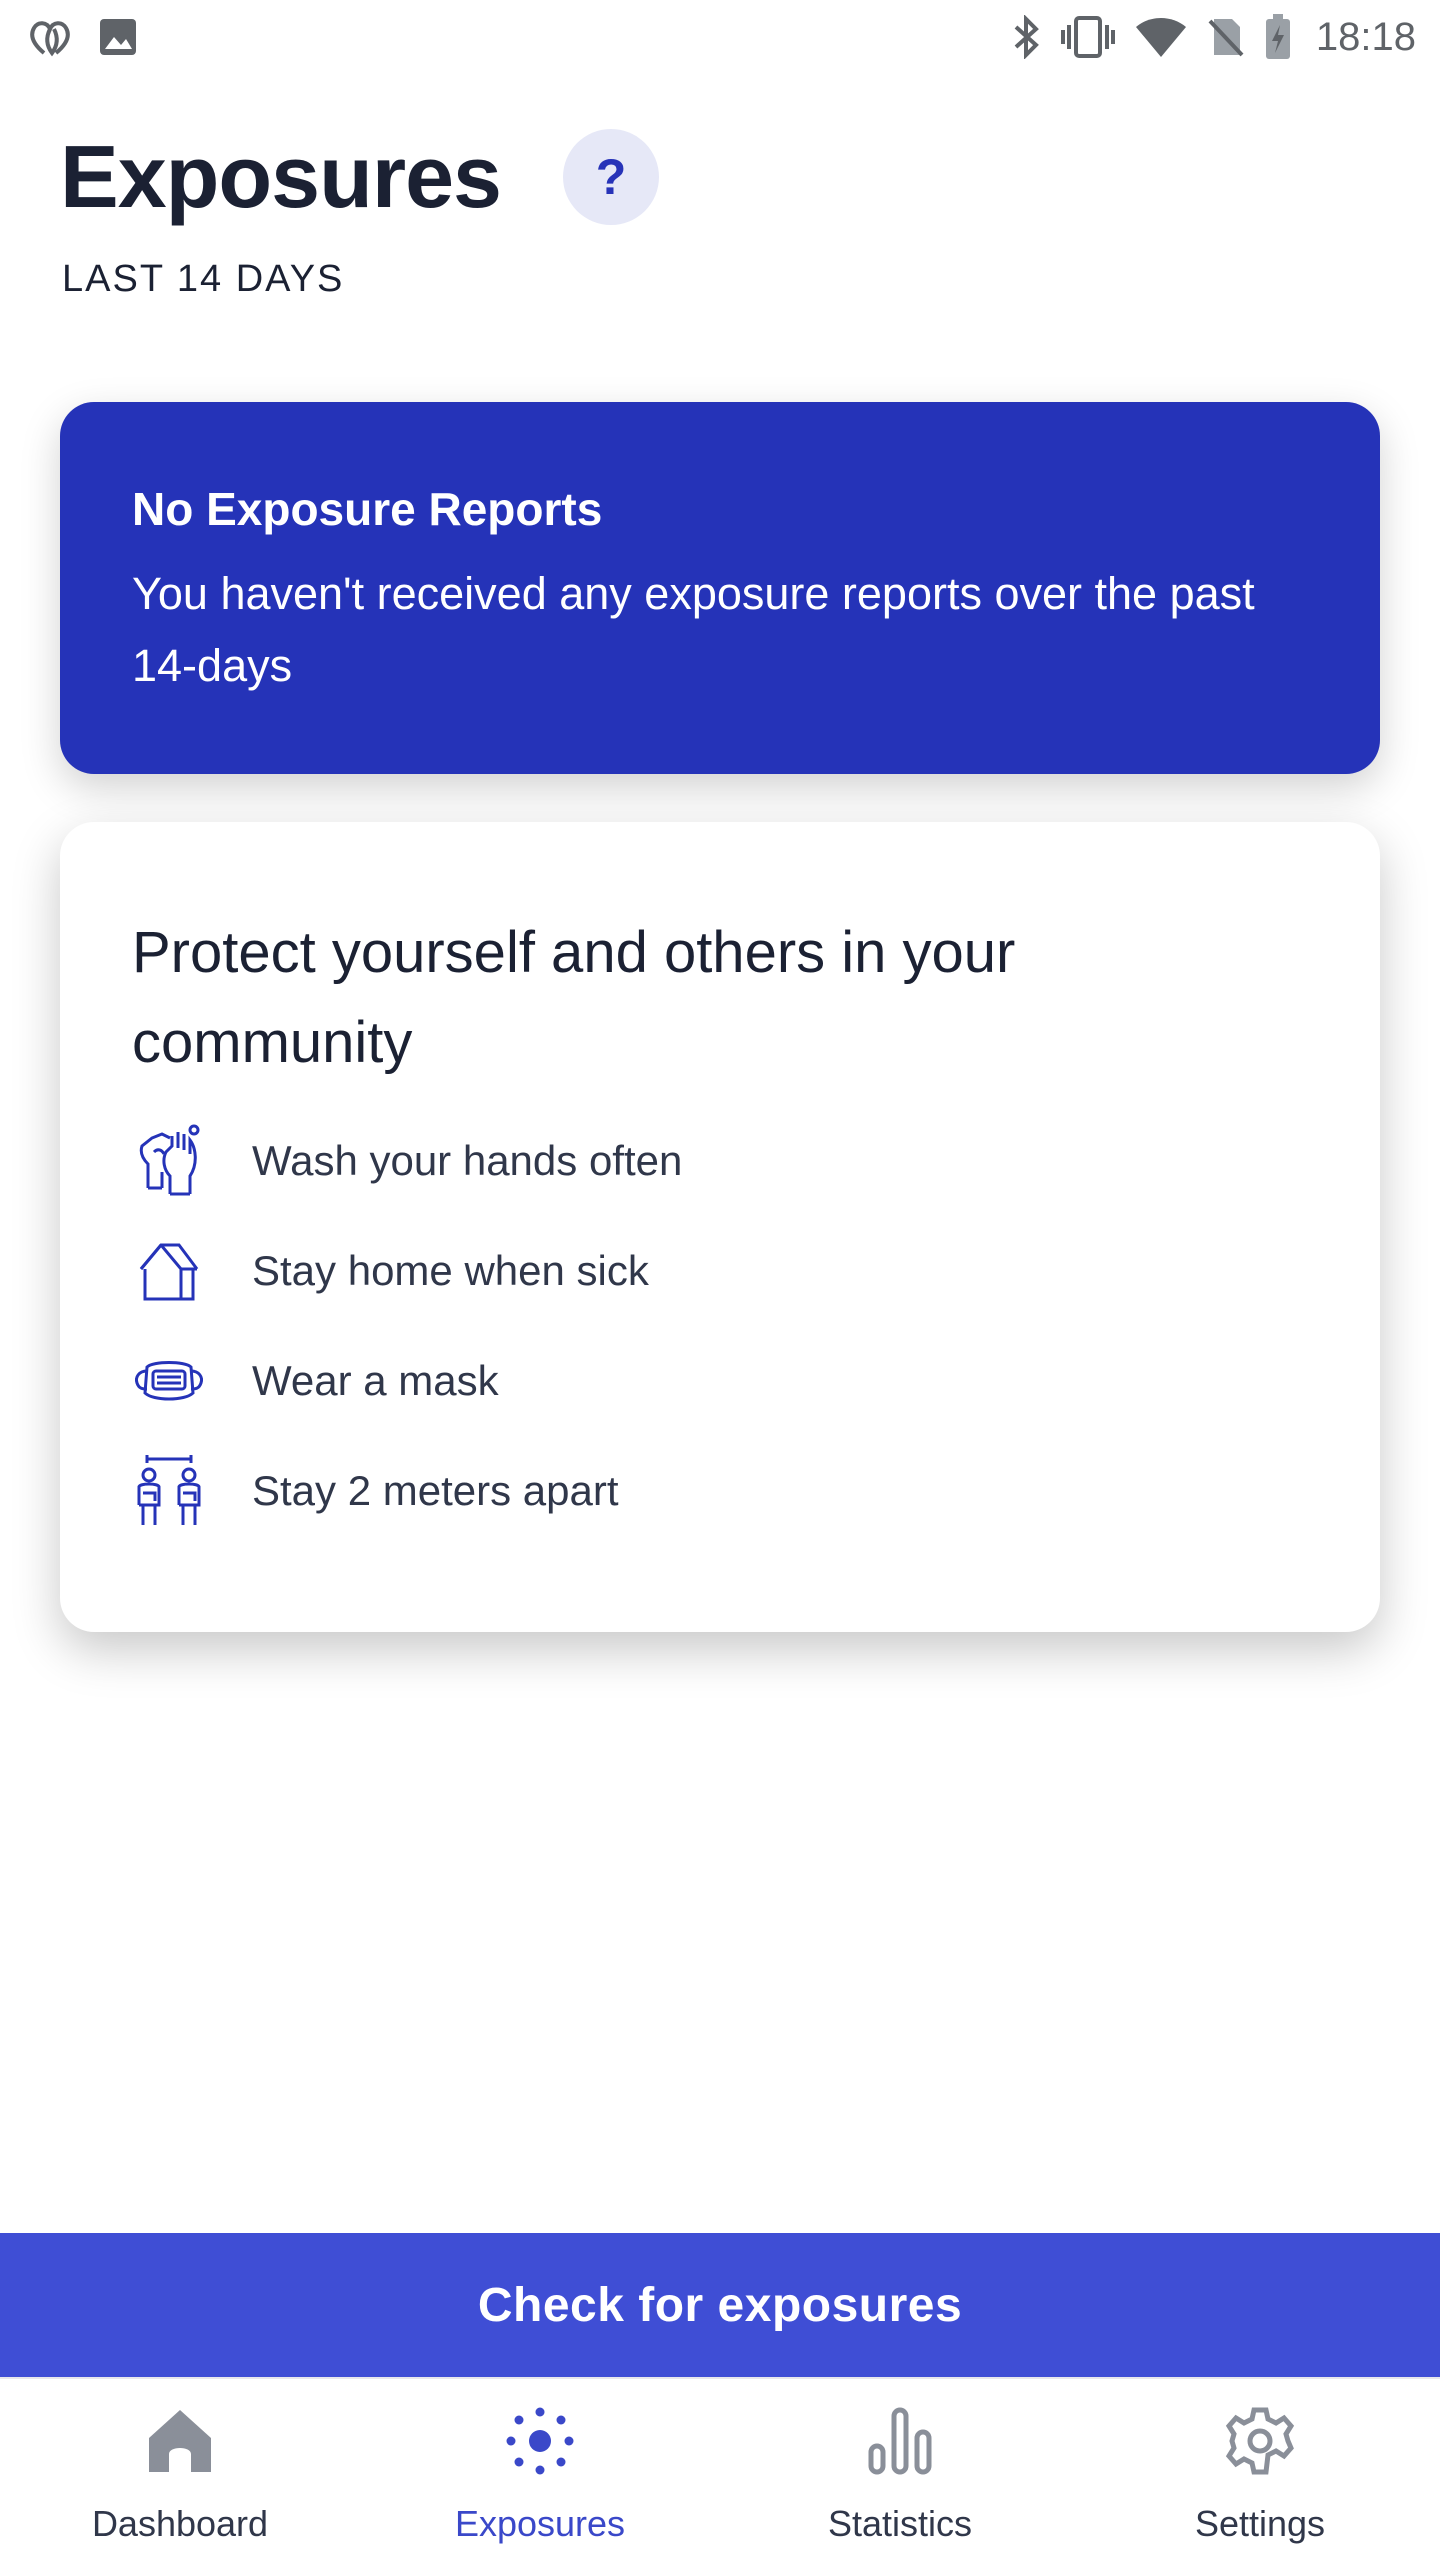 The image size is (1440, 2560). Describe the element at coordinates (169, 1381) in the screenshot. I see `mask-icon` at that location.